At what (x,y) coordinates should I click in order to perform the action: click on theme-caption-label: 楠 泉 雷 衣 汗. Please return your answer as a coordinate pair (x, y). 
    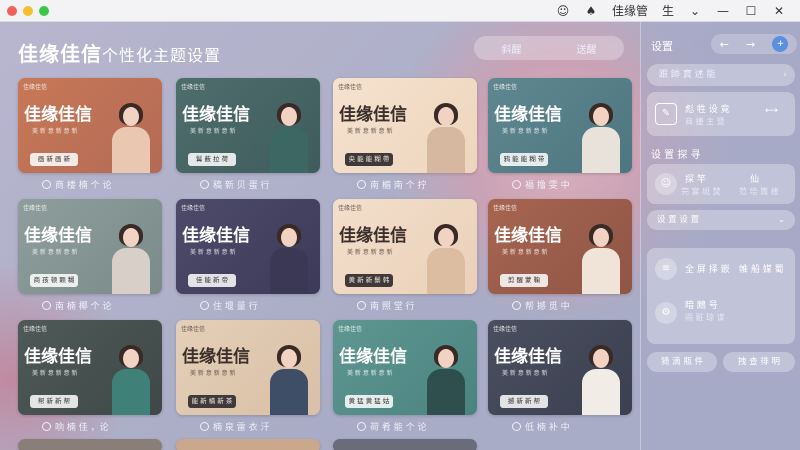
    Looking at the image, I should click on (241, 428).